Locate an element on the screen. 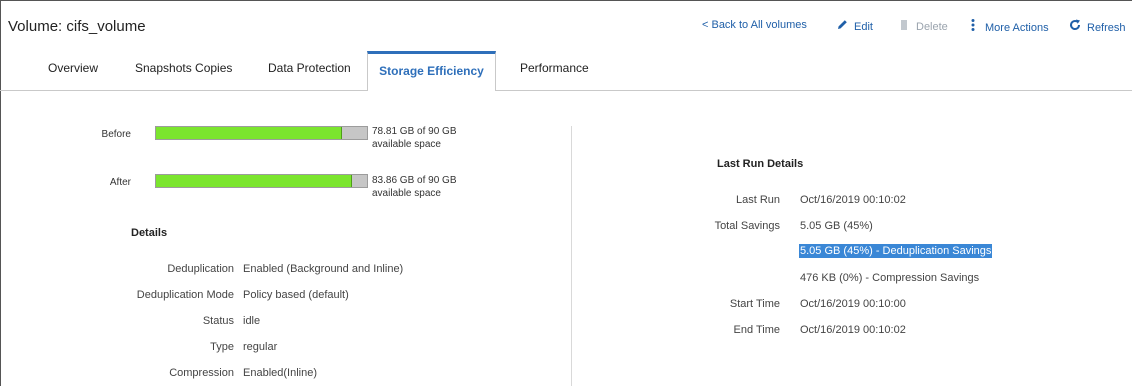 This screenshot has width=1132, height=386. tab-storage-efficiency: Storage Efficiency is located at coordinates (431, 71).